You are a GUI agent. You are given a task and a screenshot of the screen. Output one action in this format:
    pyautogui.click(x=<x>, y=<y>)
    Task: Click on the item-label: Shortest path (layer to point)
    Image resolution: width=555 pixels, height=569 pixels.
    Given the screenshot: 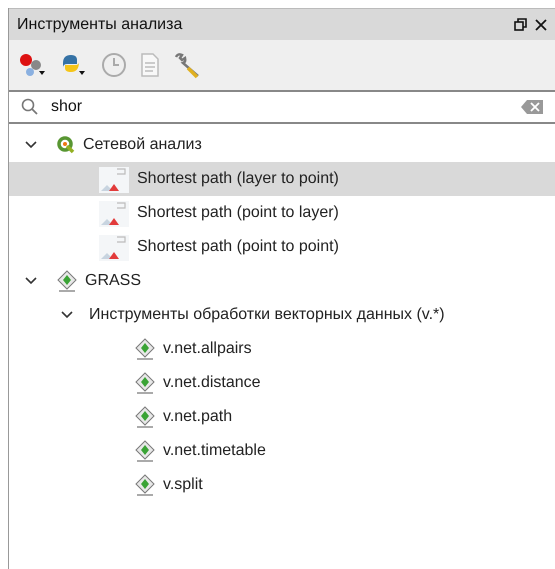 What is the action you would take?
    pyautogui.click(x=238, y=179)
    